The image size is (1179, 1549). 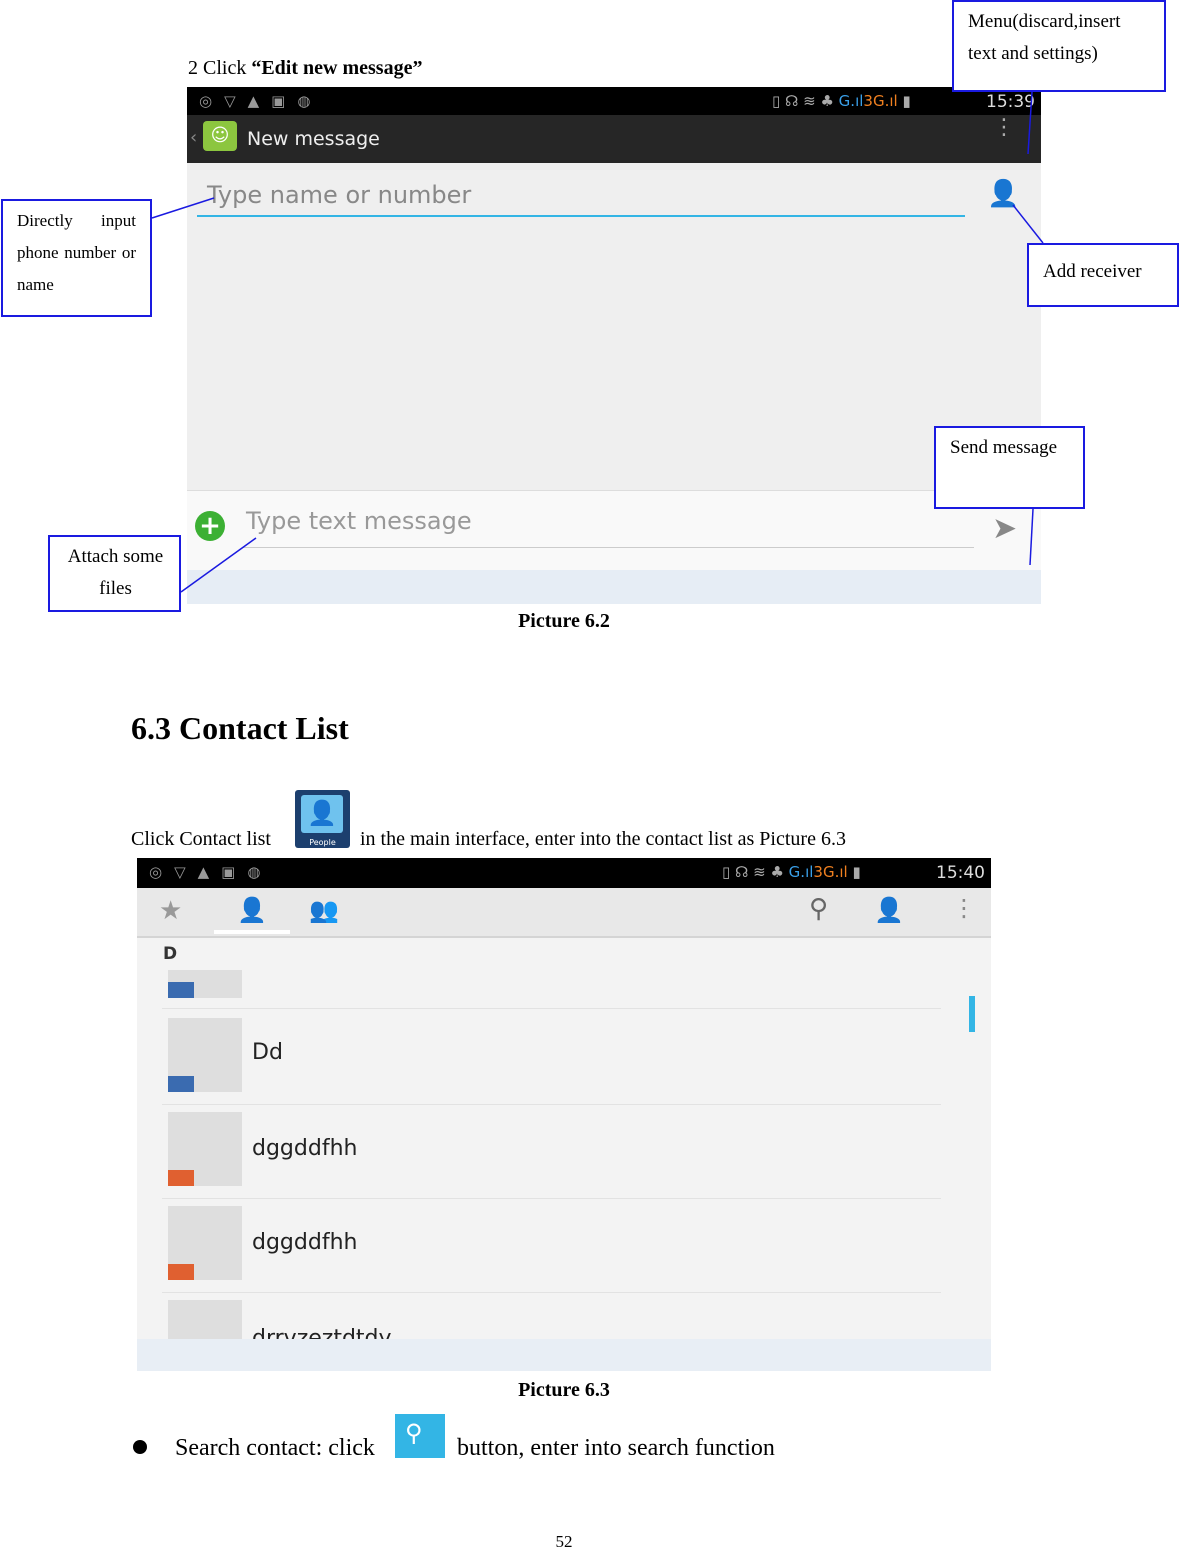 I want to click on notification-icons: ◎▽▲▣◍, so click(x=211, y=872).